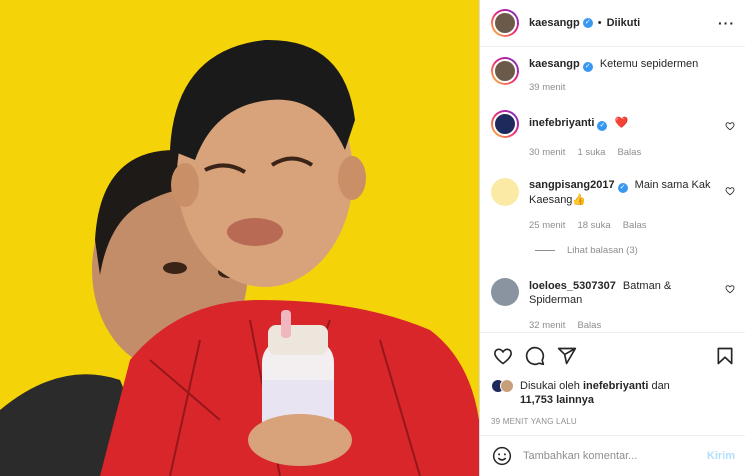 The image size is (745, 476). I want to click on bookmark-icon, so click(725, 356).